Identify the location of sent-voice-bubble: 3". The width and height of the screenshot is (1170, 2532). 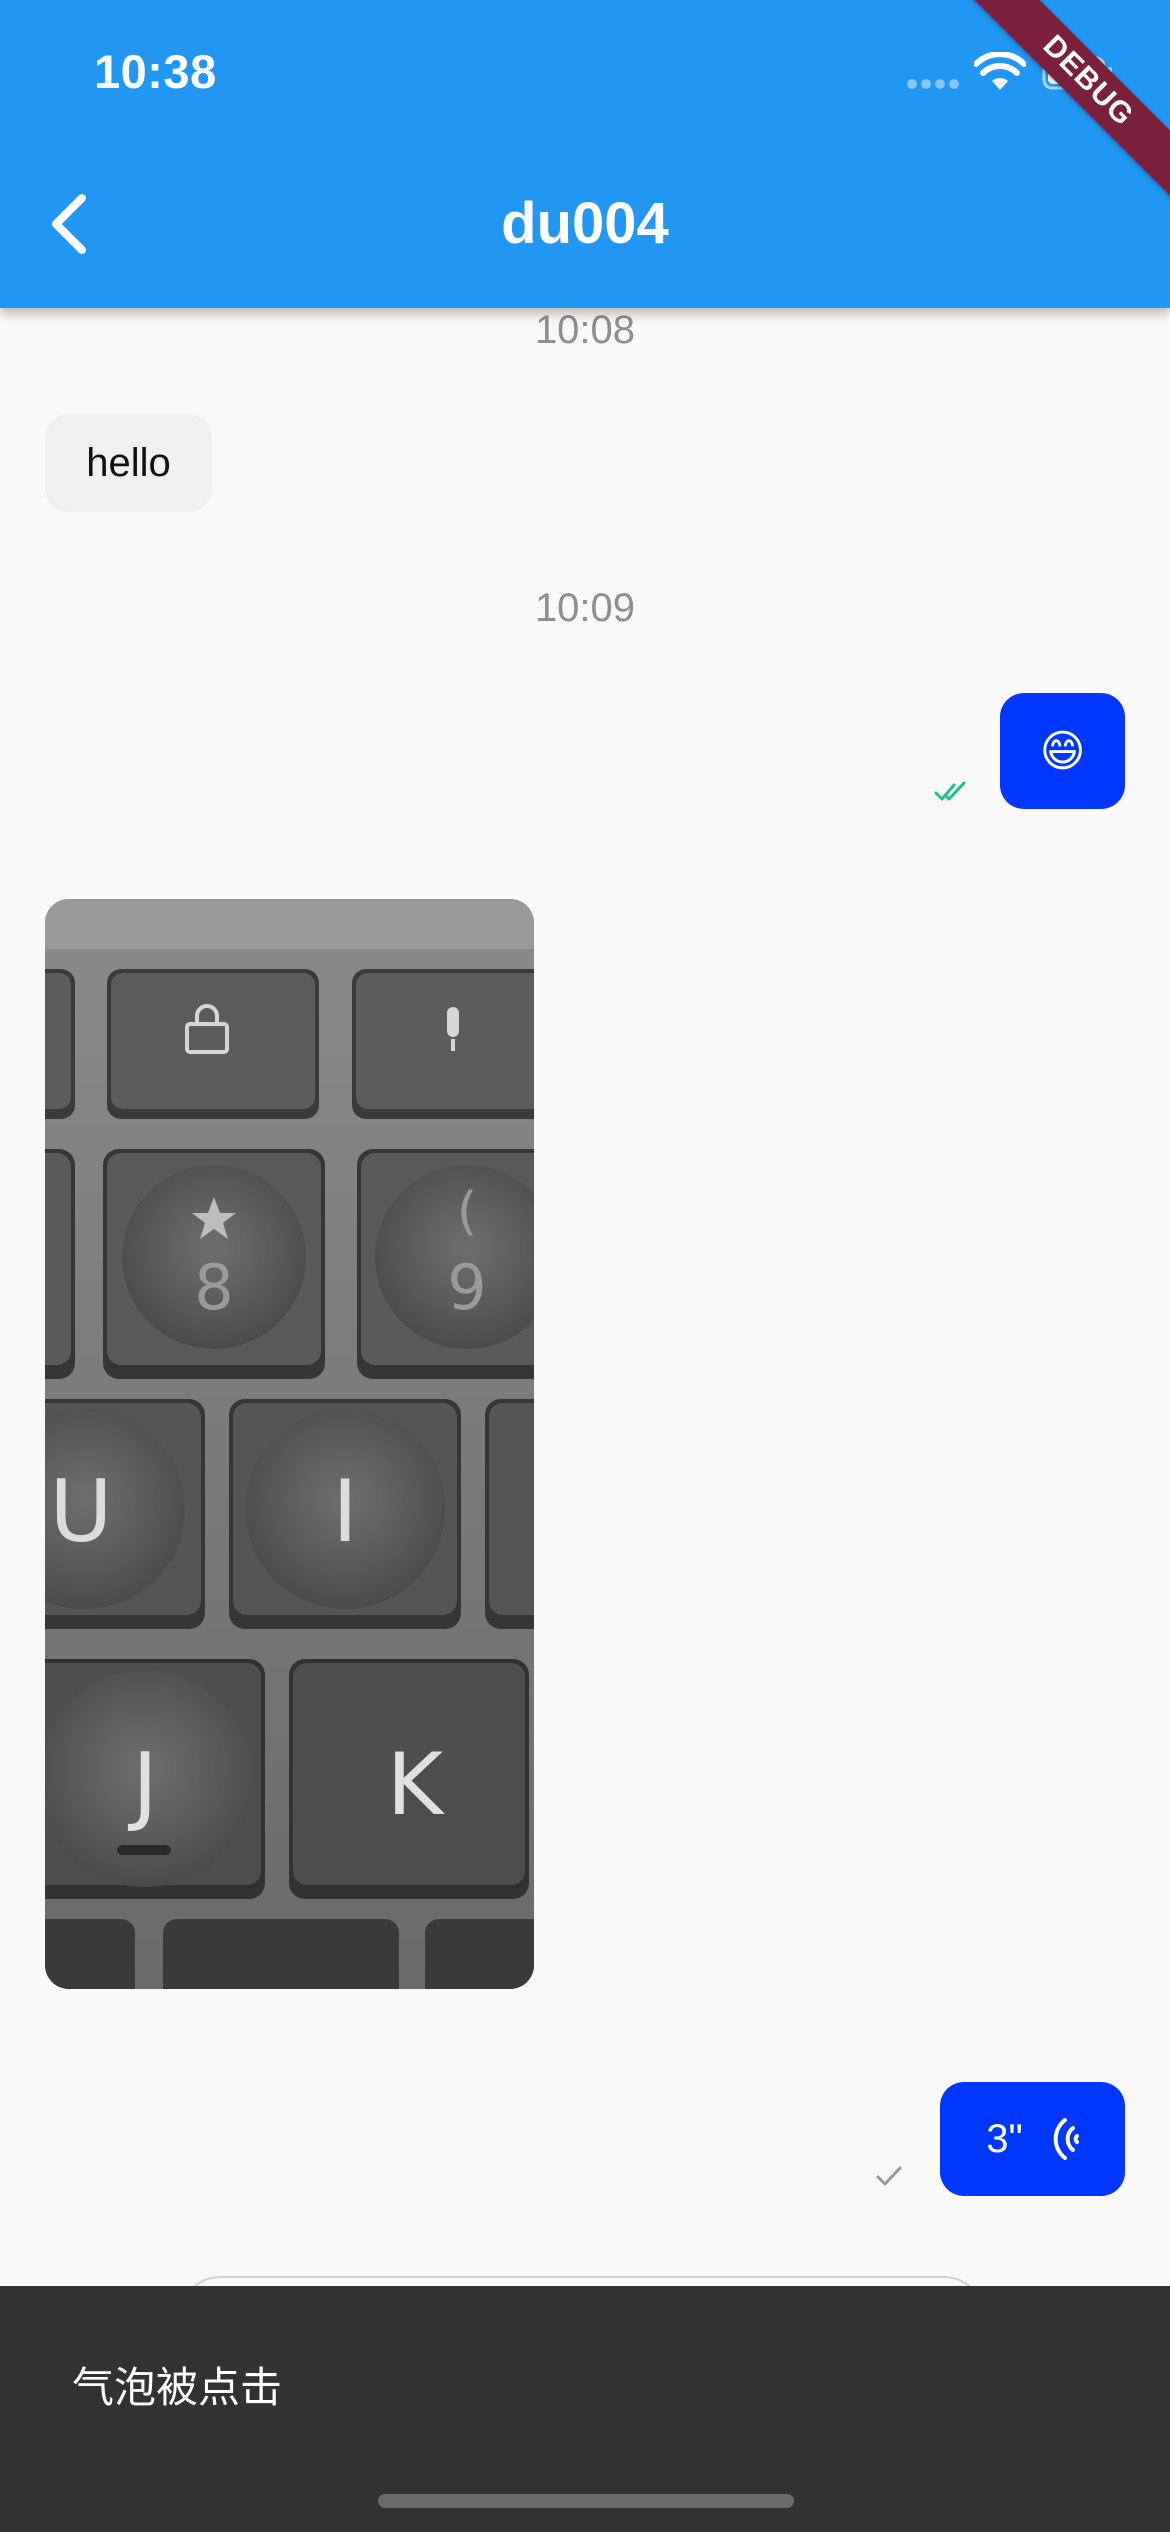
(1032, 2139).